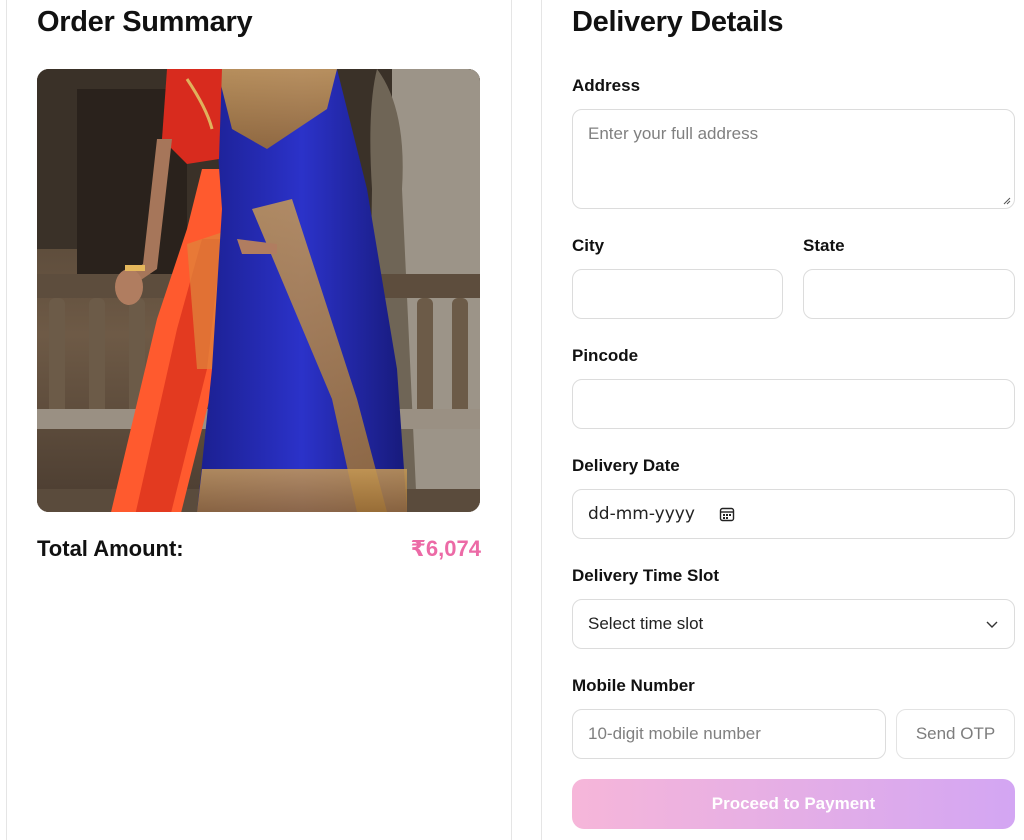 This screenshot has width=1024, height=840. Describe the element at coordinates (793, 514) in the screenshot. I see `delivery-date-field: dd-mm-yyyy` at that location.